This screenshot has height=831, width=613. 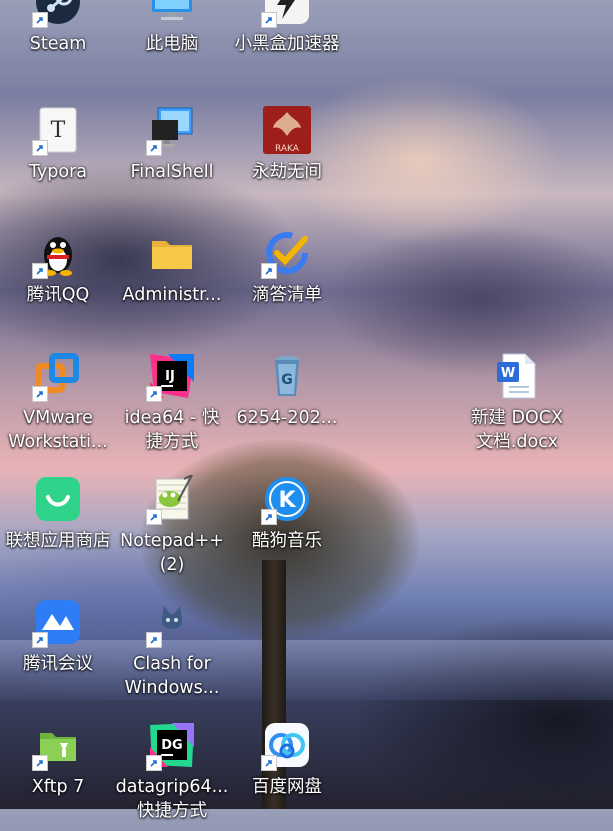 I want to click on desktop-icon-tencent-meeting: 腾讯会议, so click(x=58, y=653).